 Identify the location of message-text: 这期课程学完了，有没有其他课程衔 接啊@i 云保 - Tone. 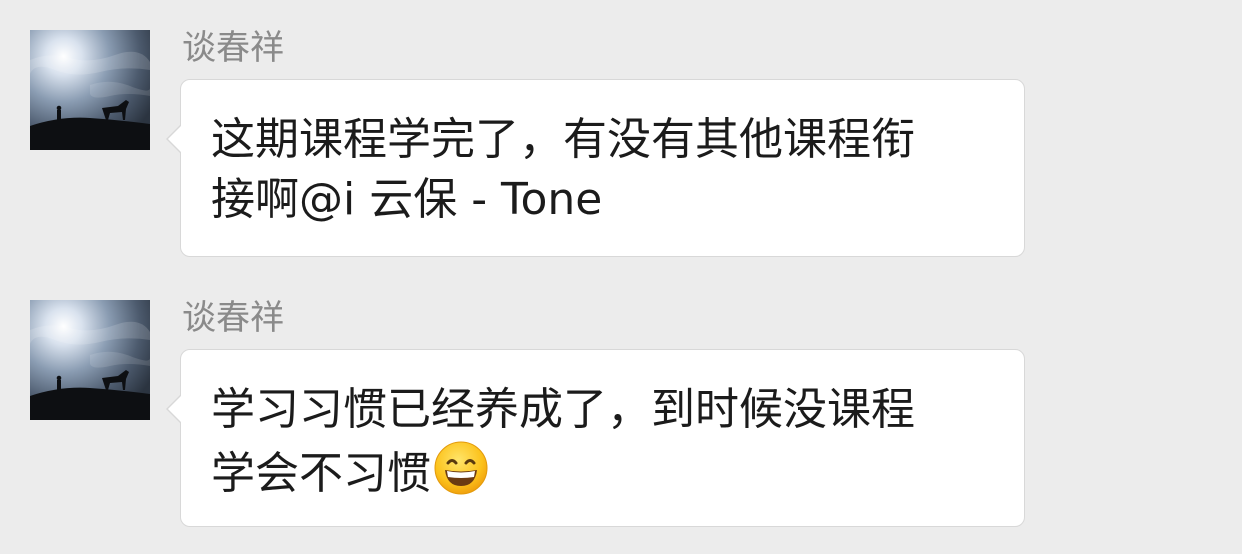
(606, 170).